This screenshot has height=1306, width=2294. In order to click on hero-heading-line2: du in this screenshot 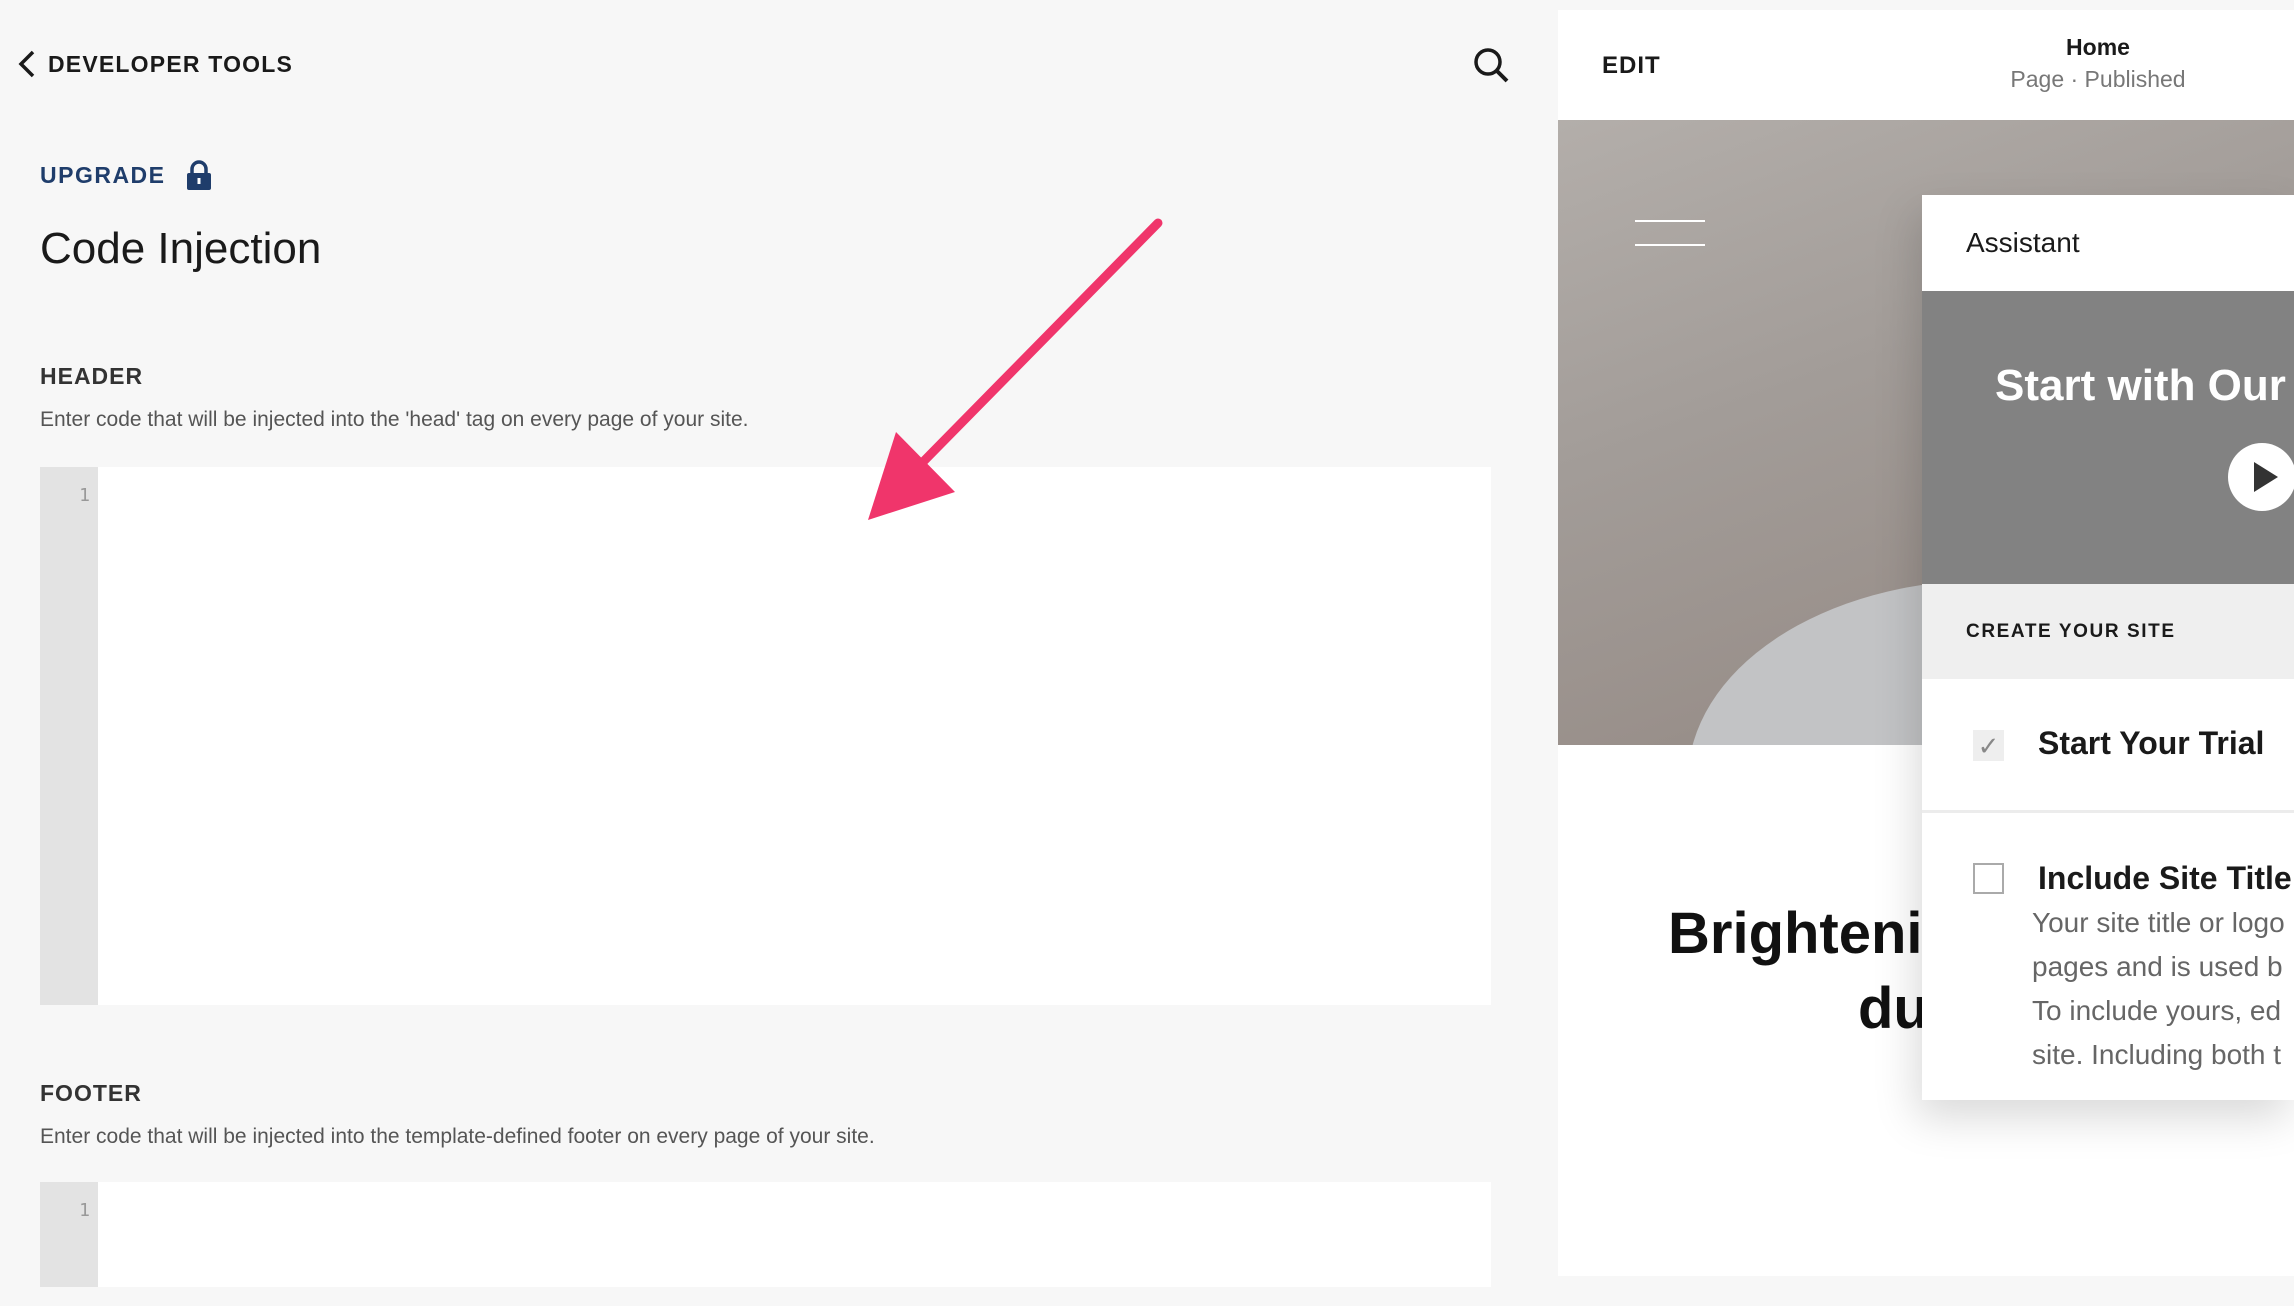, I will do `click(1893, 1008)`.